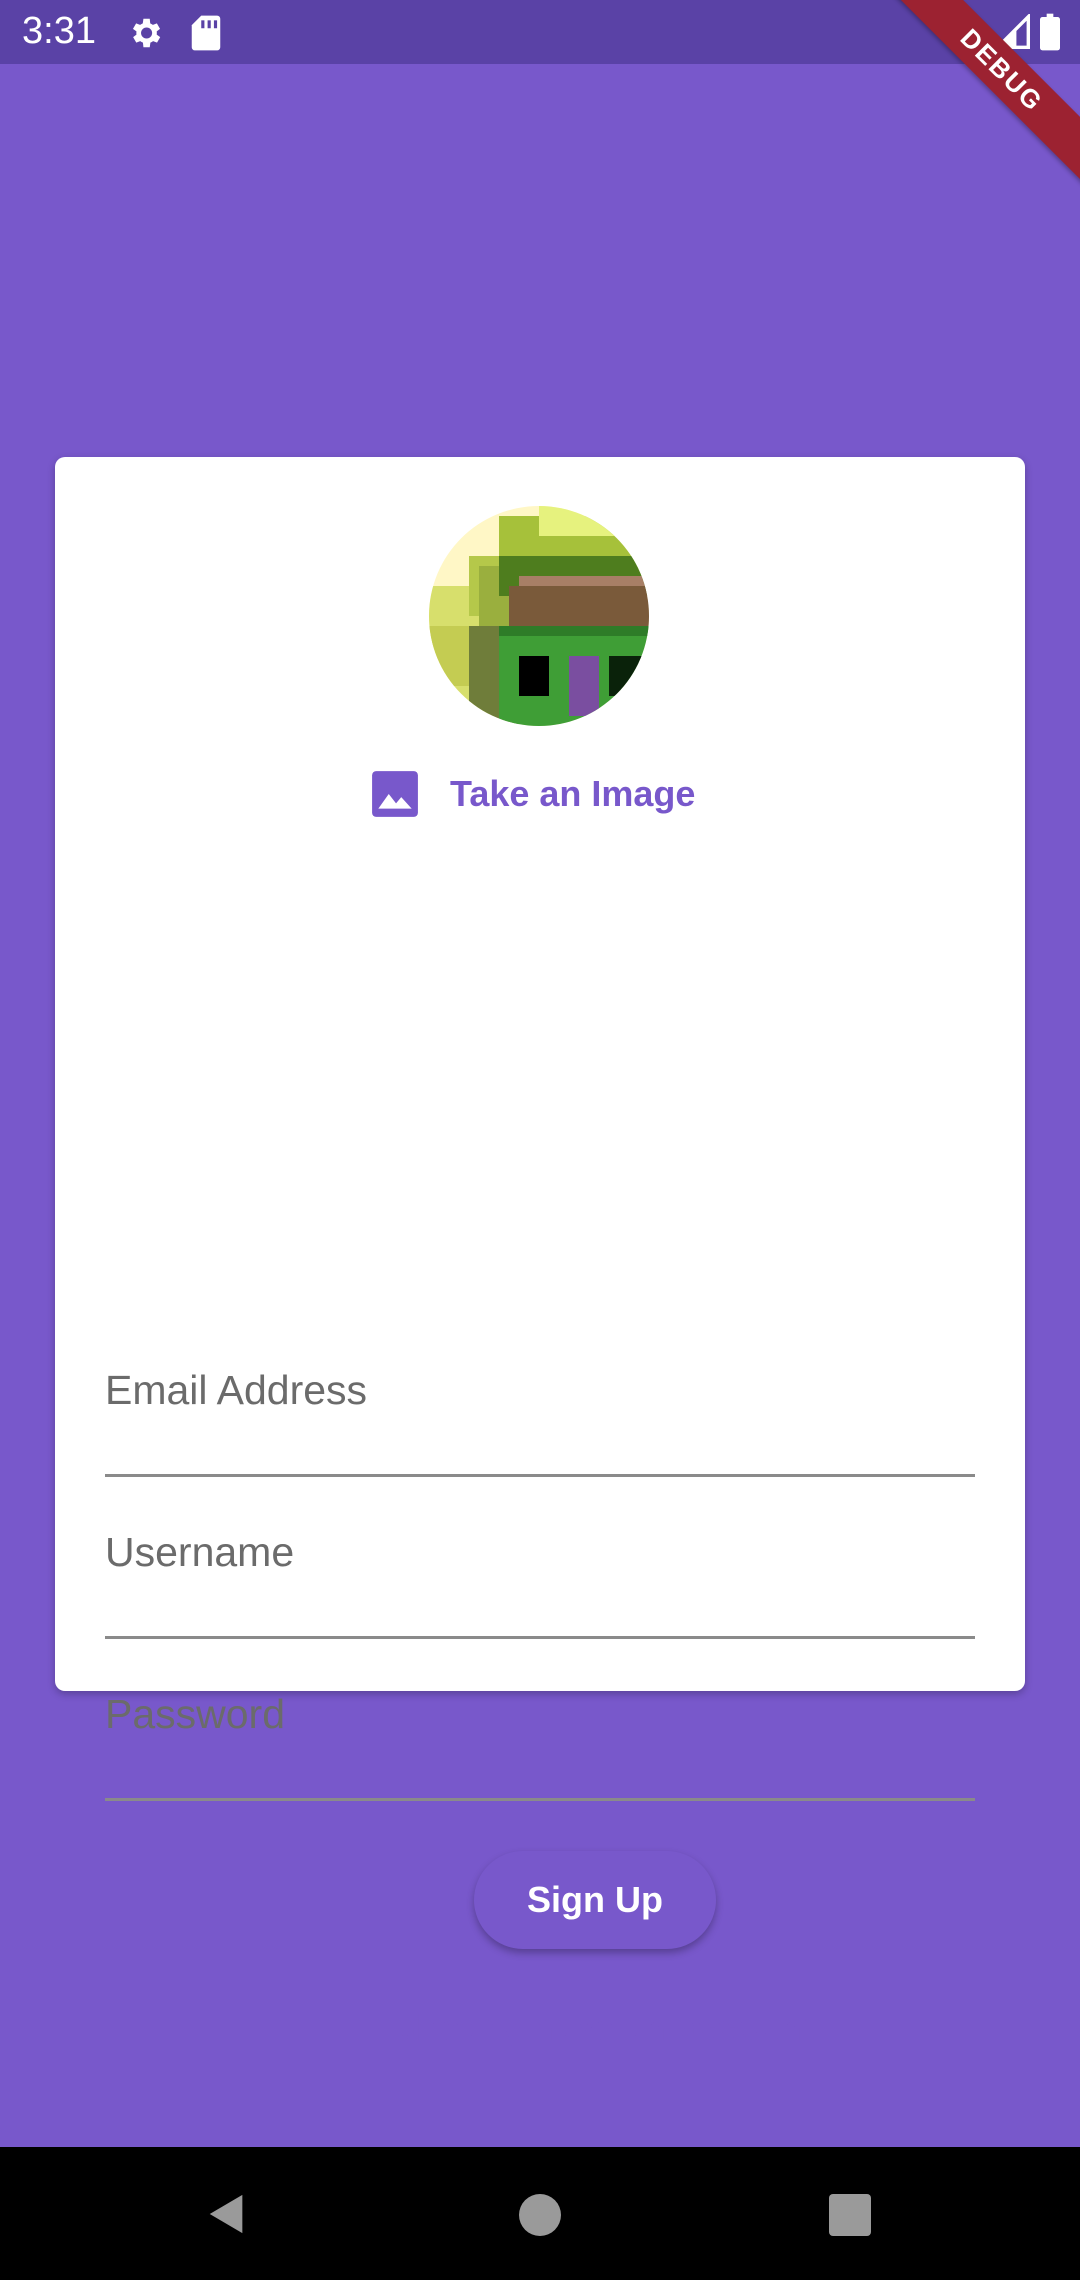 The image size is (1080, 2280). I want to click on battery-icon, so click(1050, 32).